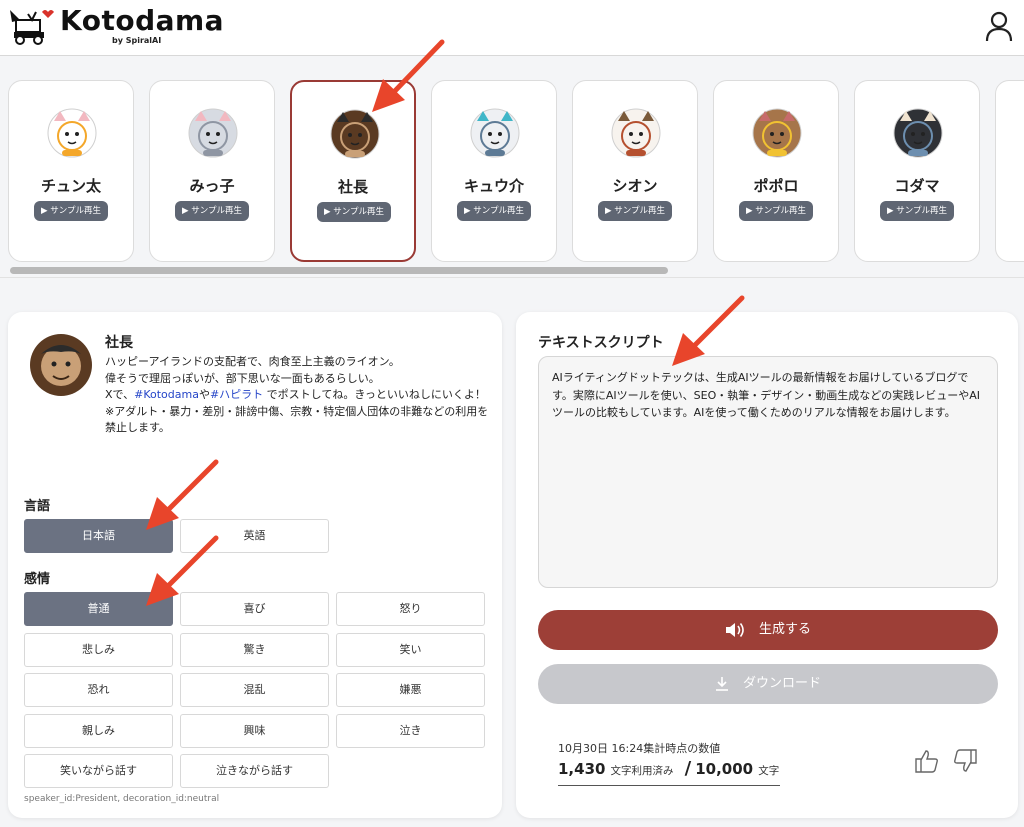 This screenshot has width=1024, height=827. I want to click on language-option: 日本語, so click(98, 536).